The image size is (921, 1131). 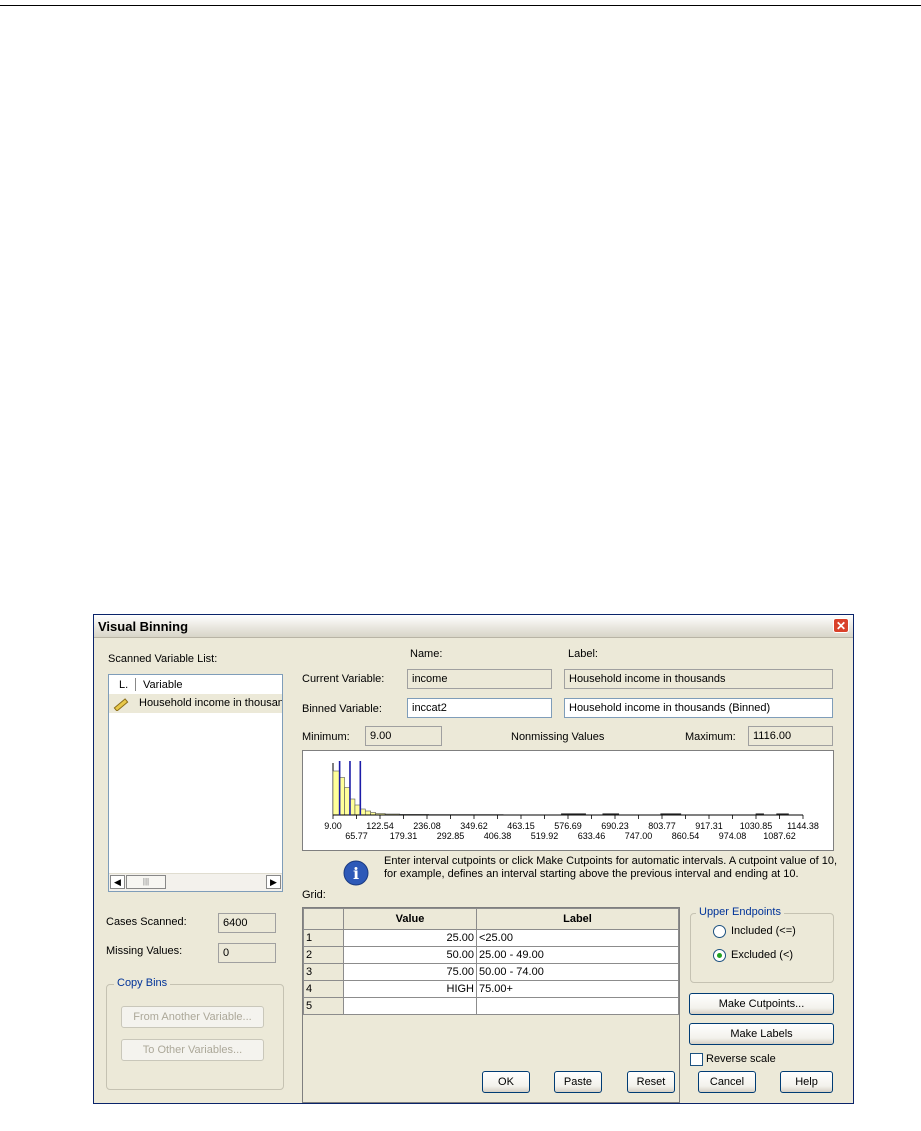 What do you see at coordinates (474, 826) in the screenshot?
I see `x-tick-label: 349.62` at bounding box center [474, 826].